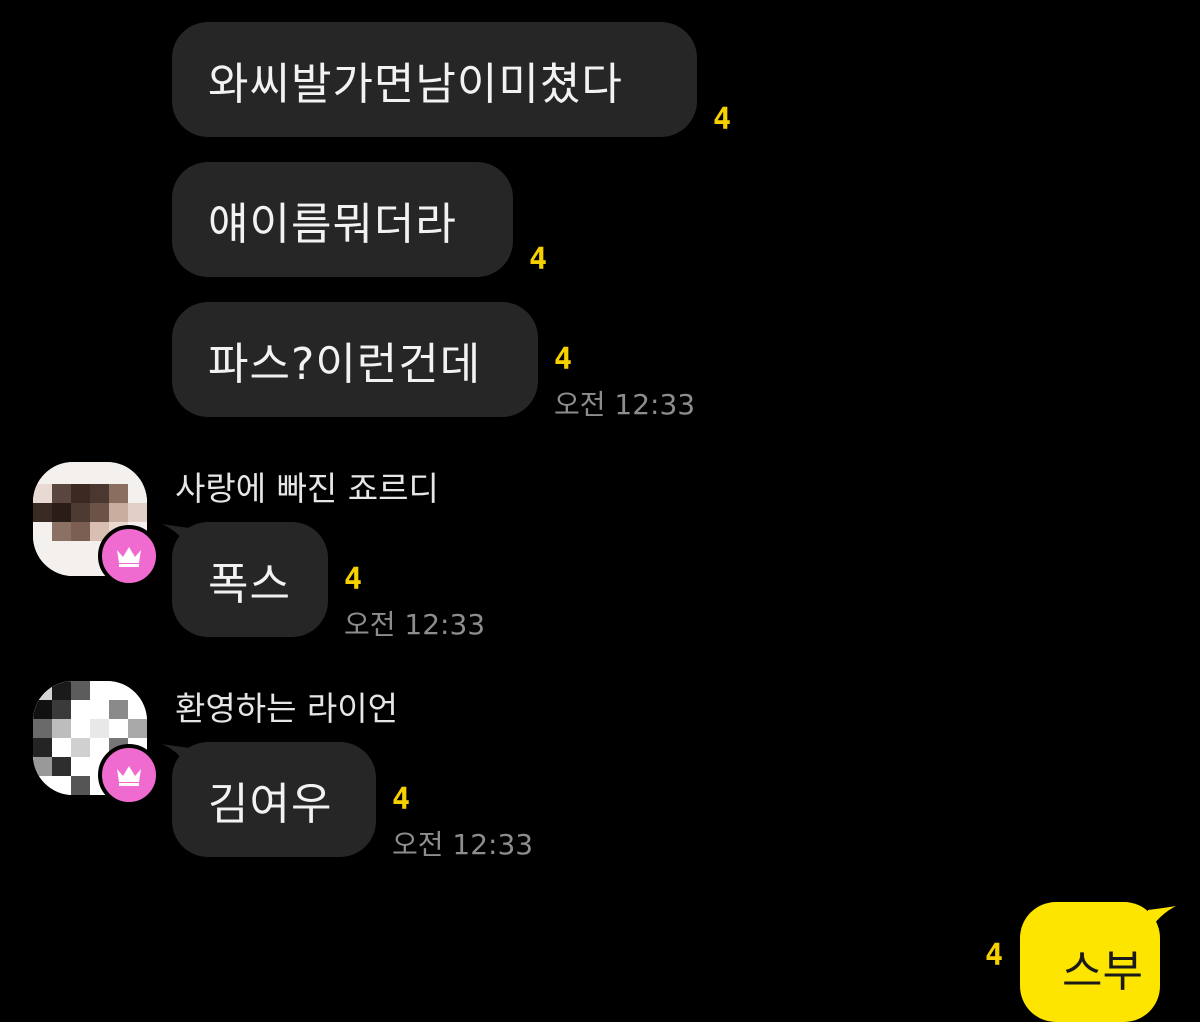 Image resolution: width=1200 pixels, height=1022 pixels. What do you see at coordinates (345, 364) in the screenshot?
I see `message-text: 파스?이런건데` at bounding box center [345, 364].